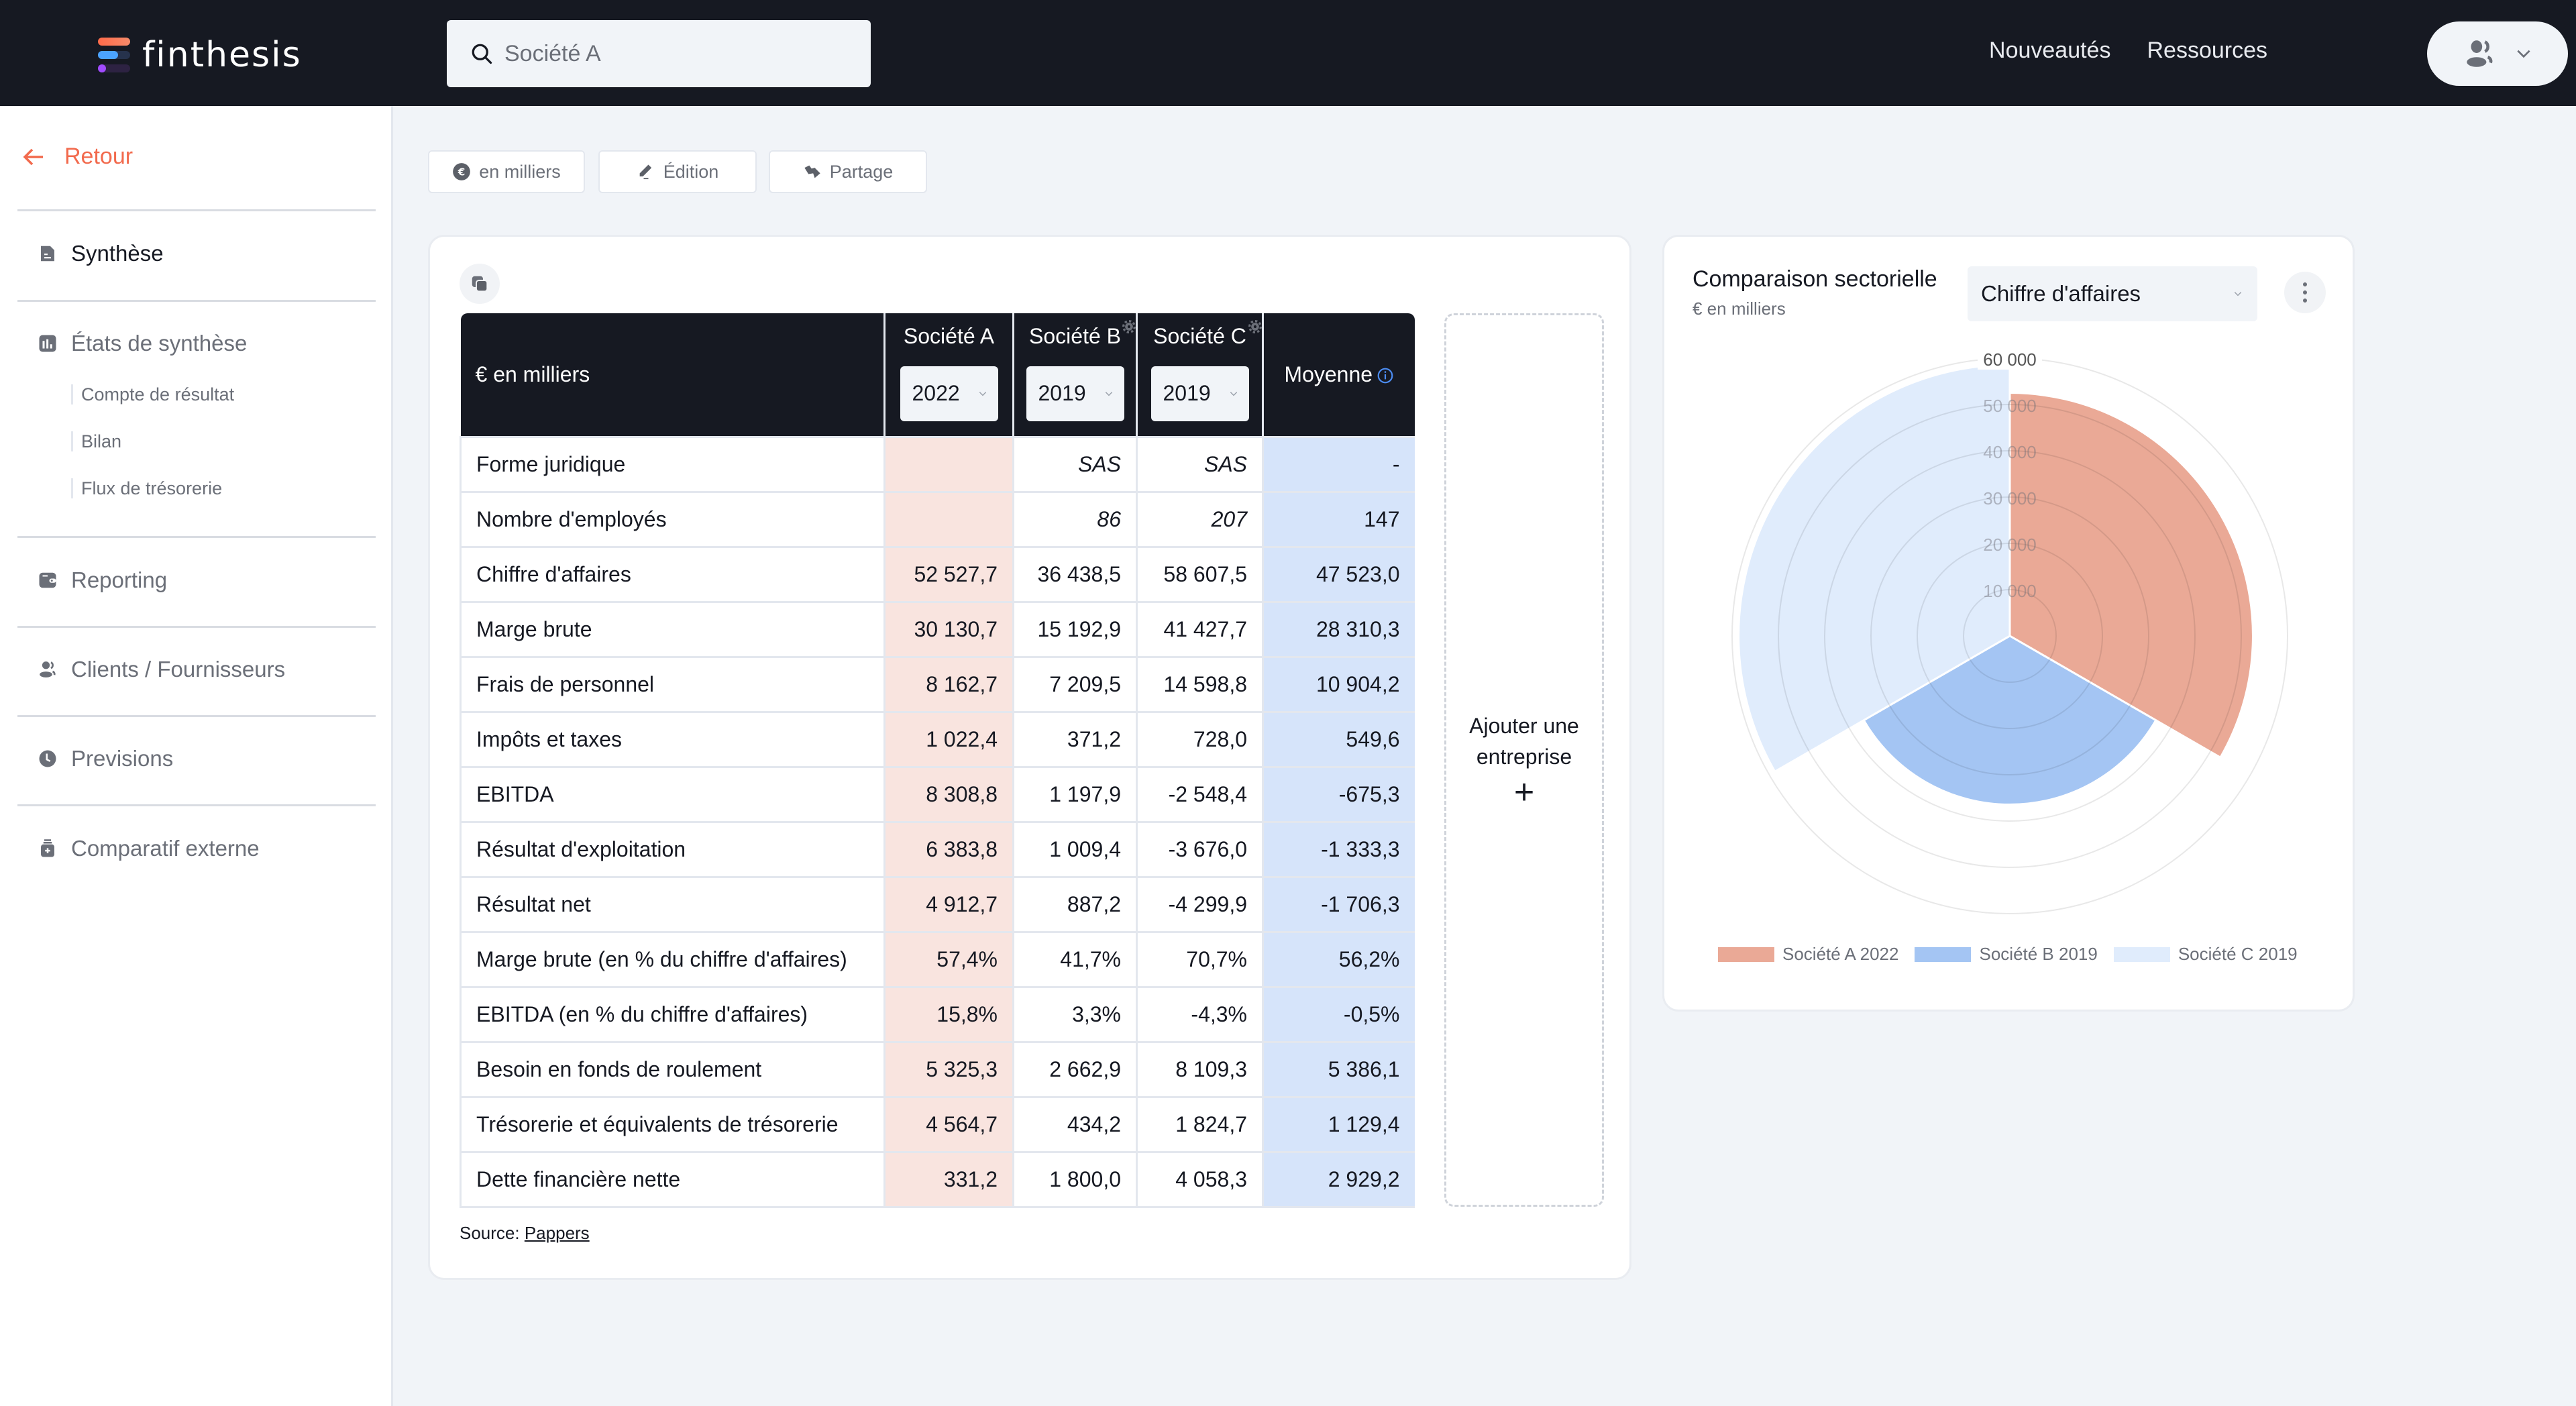  I want to click on cell-company-c: 1 824,7, so click(1200, 1123).